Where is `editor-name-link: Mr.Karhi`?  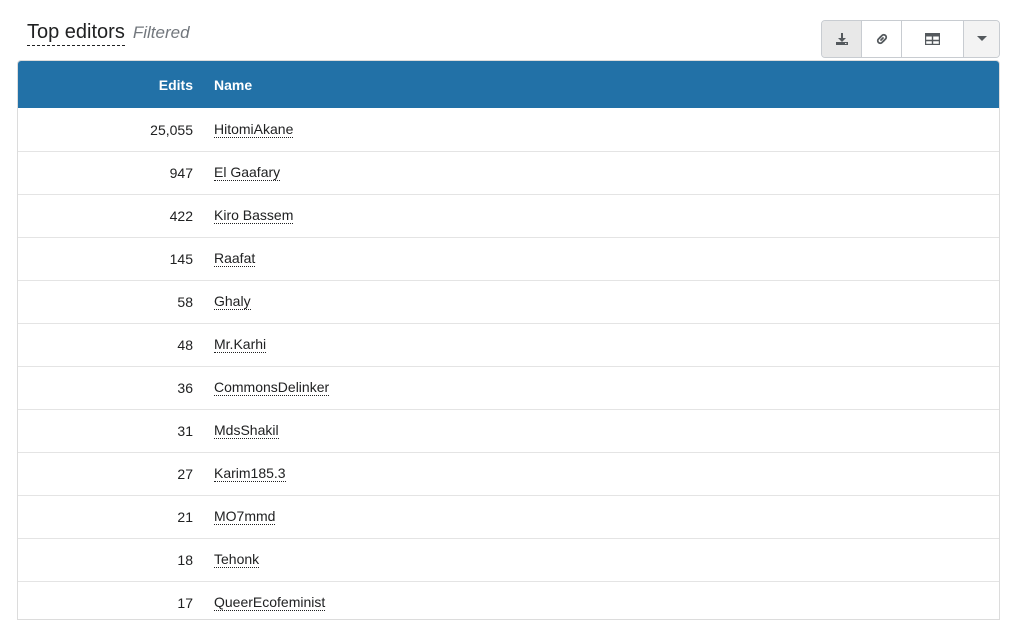
editor-name-link: Mr.Karhi is located at coordinates (240, 345).